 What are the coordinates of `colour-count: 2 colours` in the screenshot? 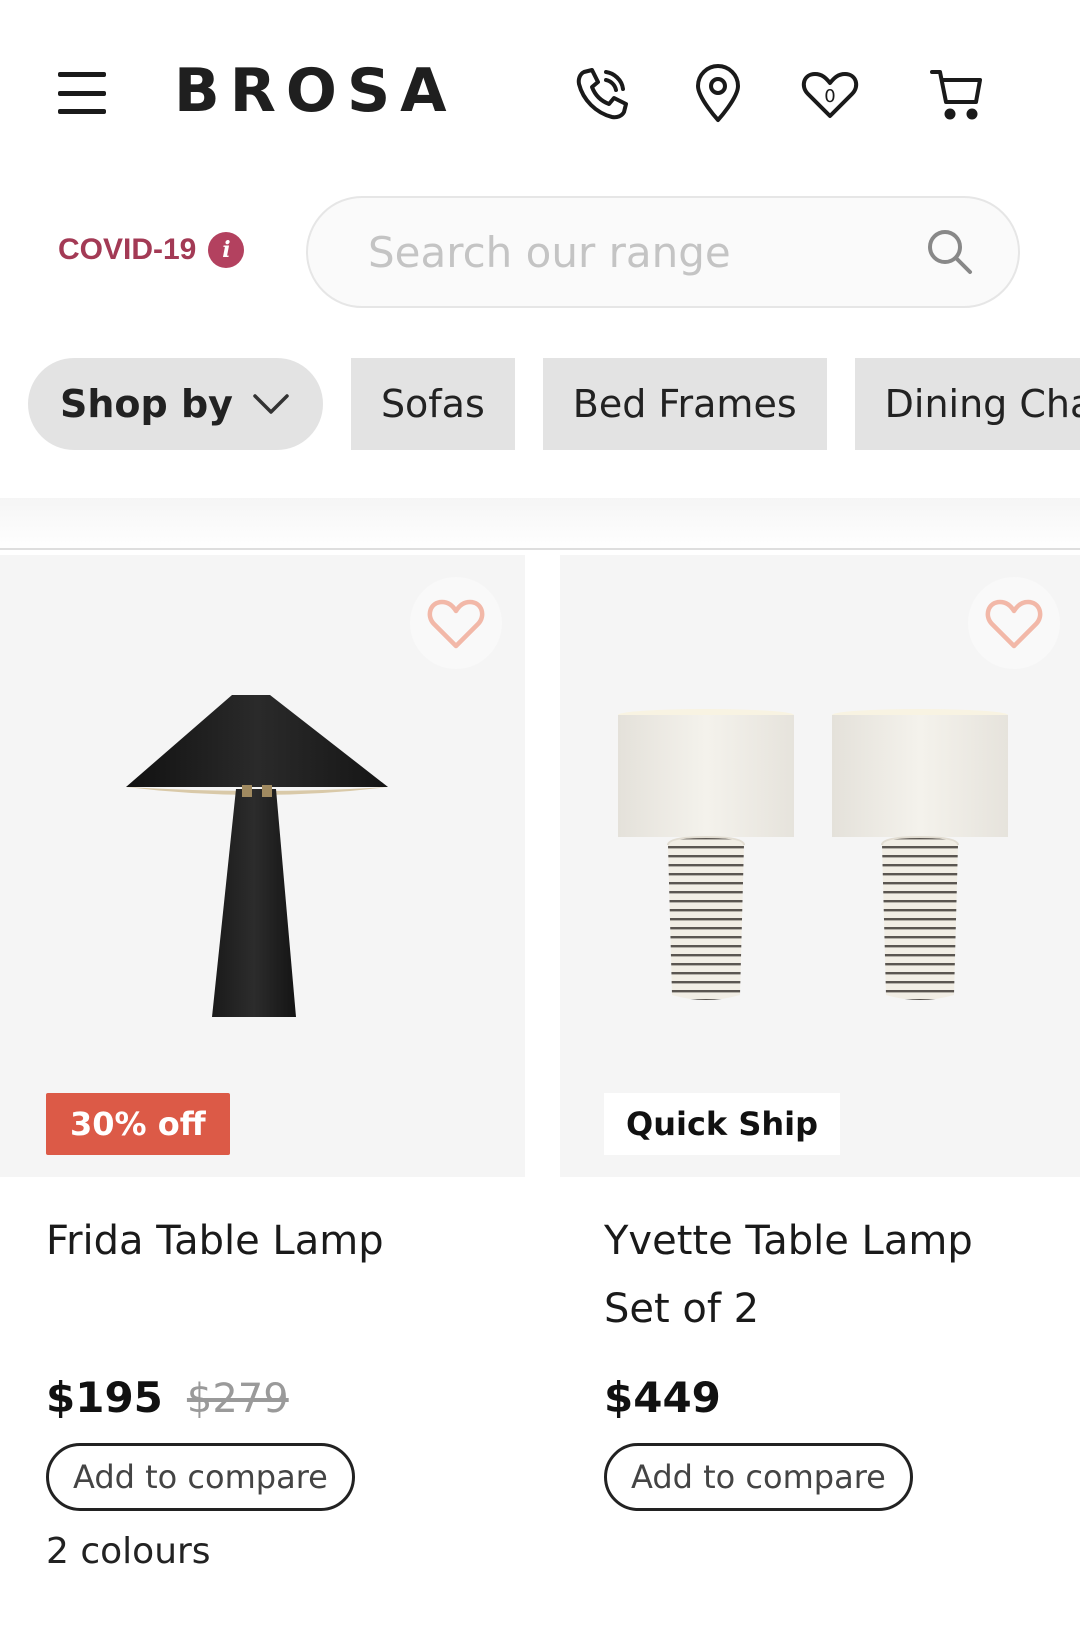 It's located at (262, 1551).